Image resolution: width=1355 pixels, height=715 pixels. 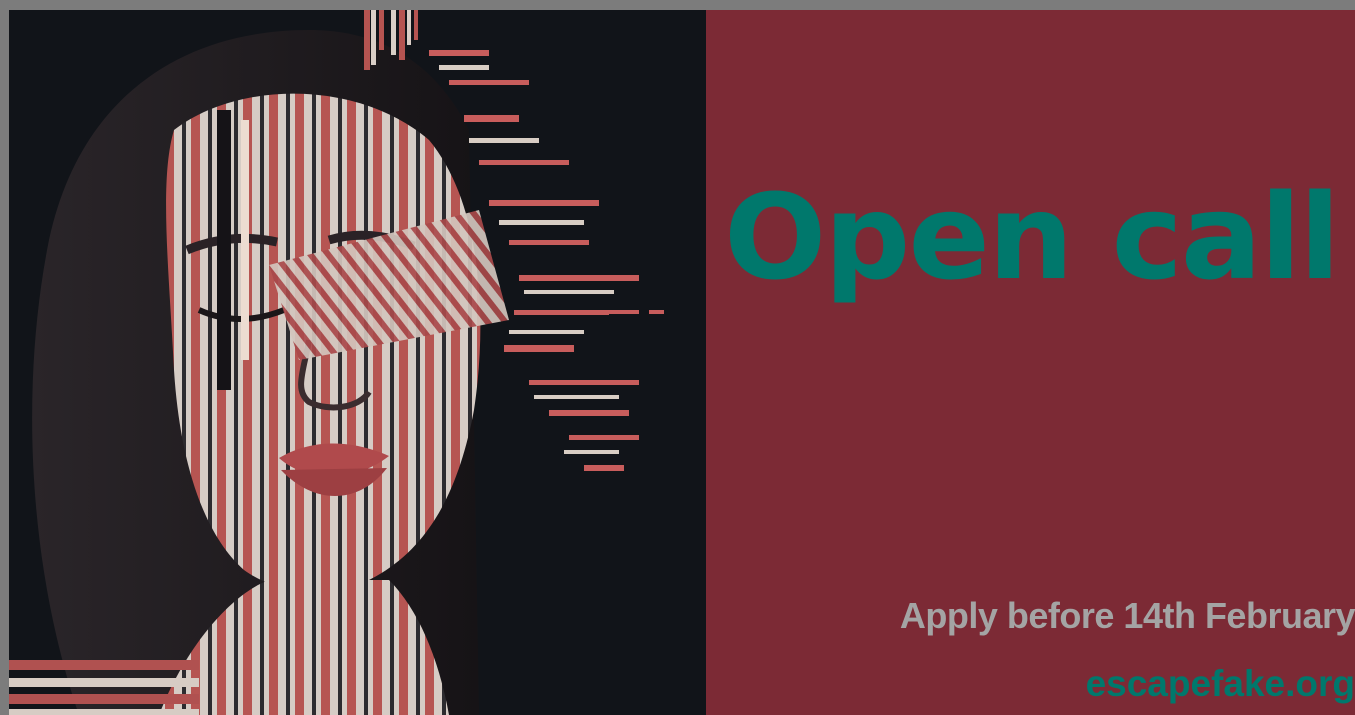 I want to click on headline-title: Open call, so click(x=1032, y=237).